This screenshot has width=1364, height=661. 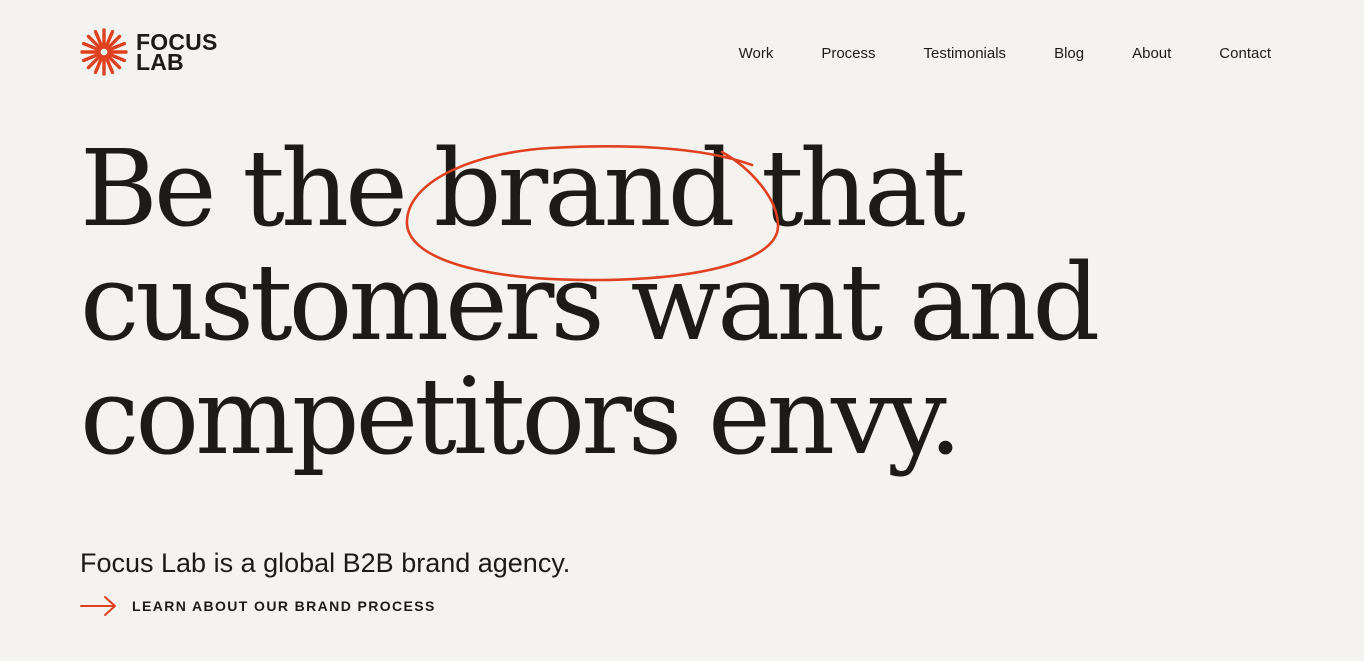 What do you see at coordinates (1069, 54) in the screenshot?
I see `nav-item-blog: Blog` at bounding box center [1069, 54].